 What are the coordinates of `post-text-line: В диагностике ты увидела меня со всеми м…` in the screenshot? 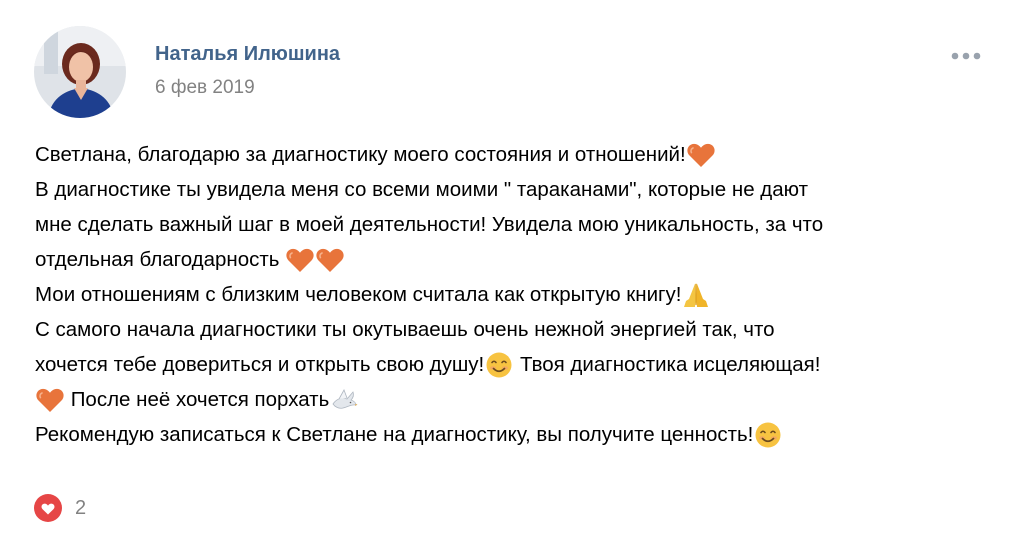 It's located at (522, 189).